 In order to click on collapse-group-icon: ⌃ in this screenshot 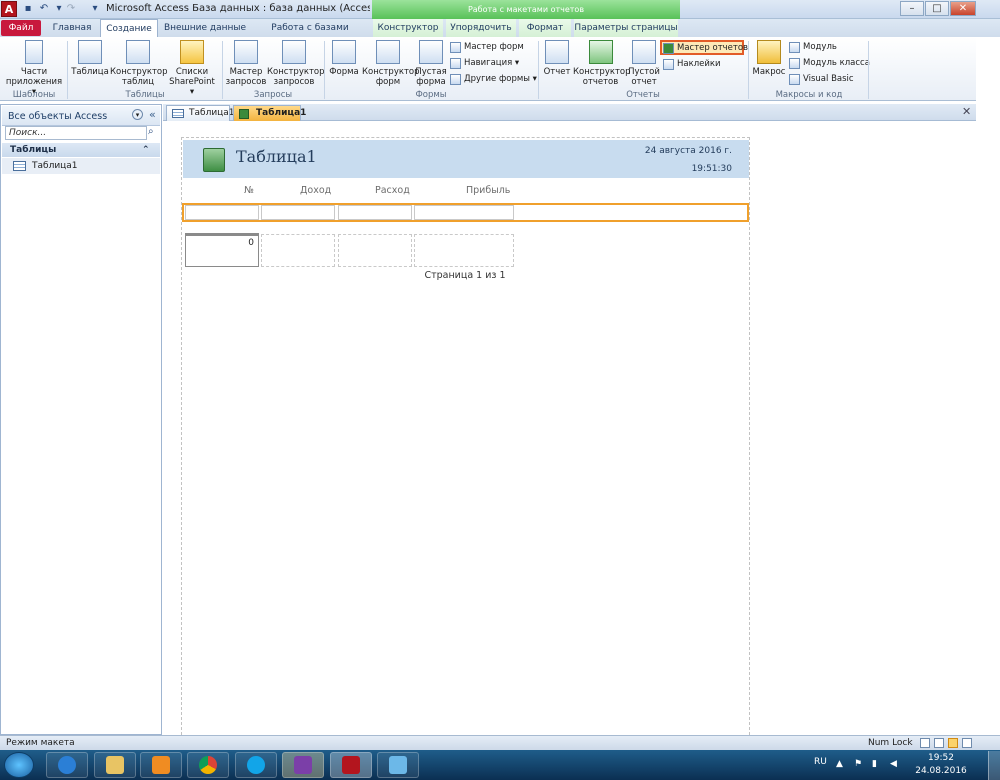, I will do `click(146, 150)`.